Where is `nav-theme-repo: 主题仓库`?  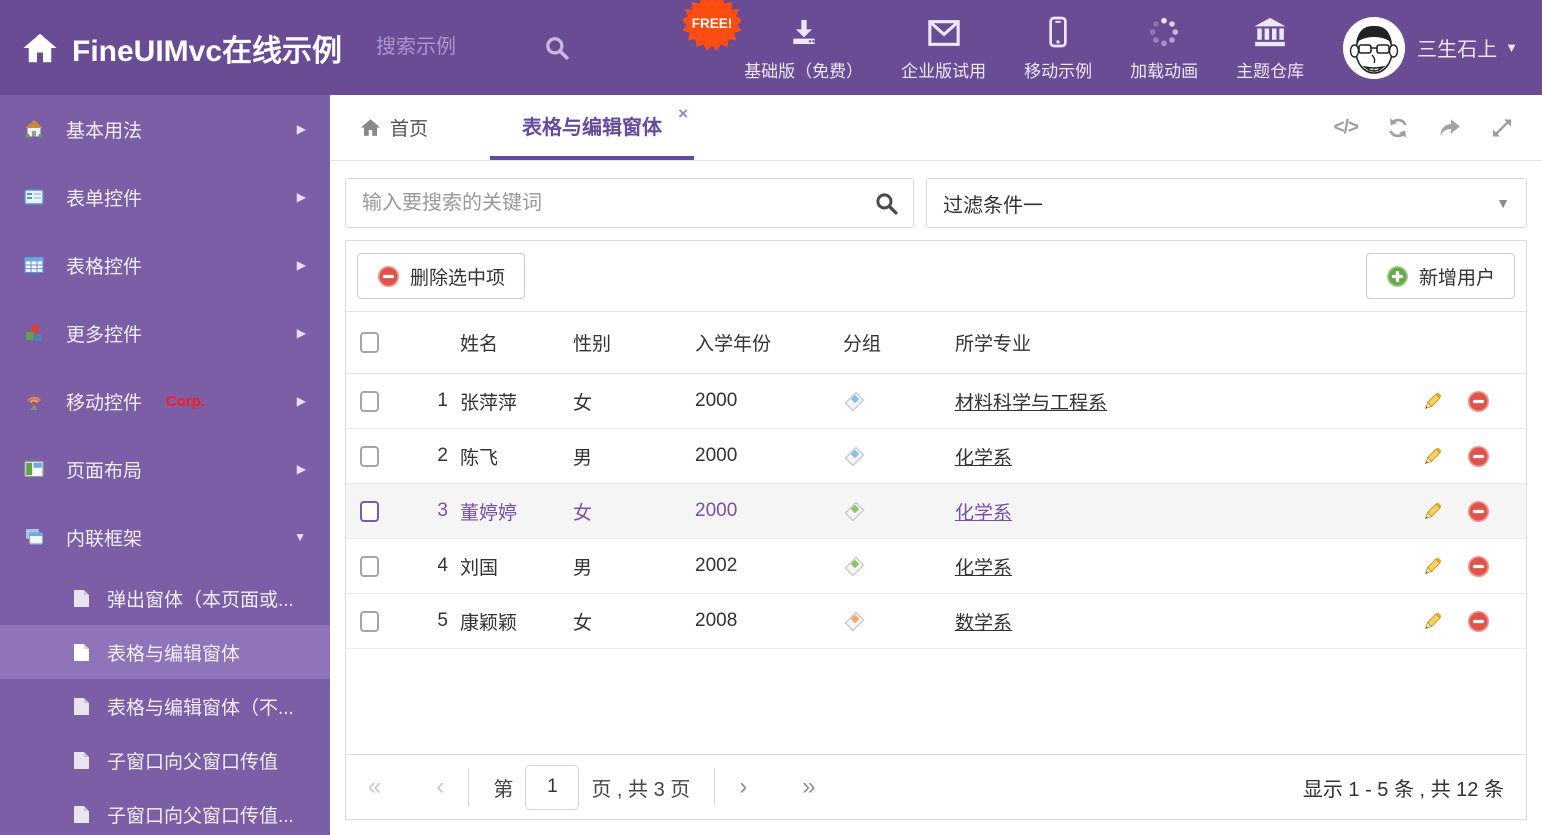
nav-theme-repo: 主题仓库 is located at coordinates (1270, 48).